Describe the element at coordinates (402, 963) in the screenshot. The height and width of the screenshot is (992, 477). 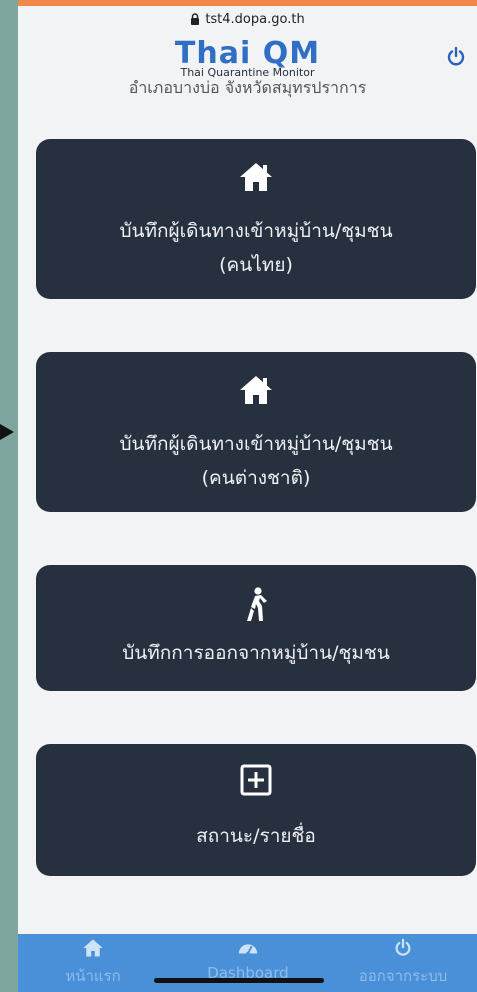
I see `nav-item-logout: ออกจากระบบ` at that location.